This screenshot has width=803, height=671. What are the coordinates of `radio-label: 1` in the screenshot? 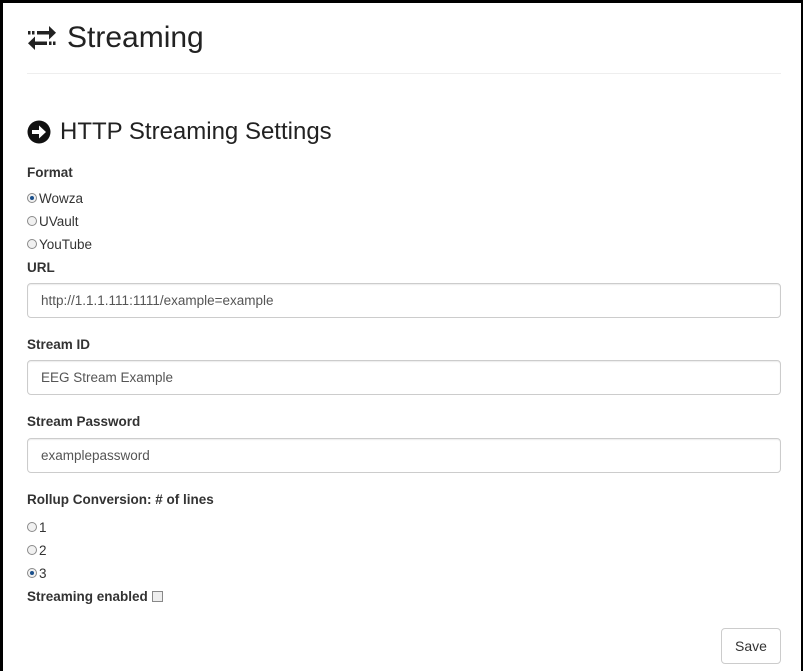 It's located at (43, 527).